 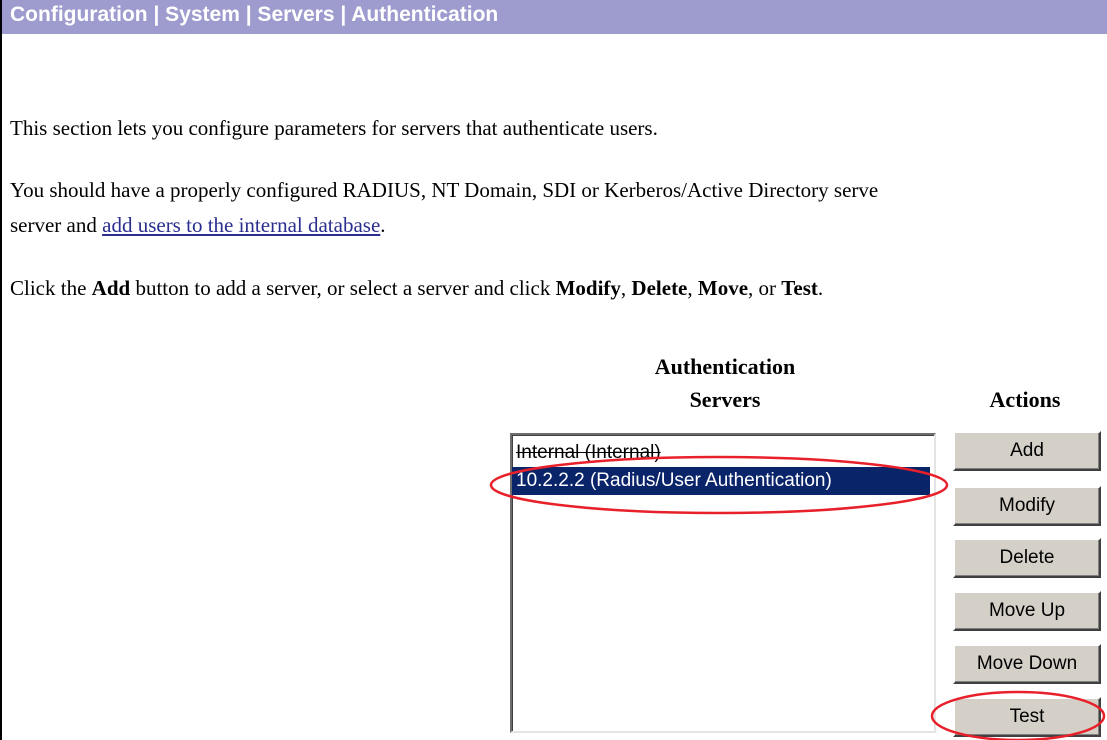 I want to click on instruction-add-bold: Add, so click(x=111, y=288).